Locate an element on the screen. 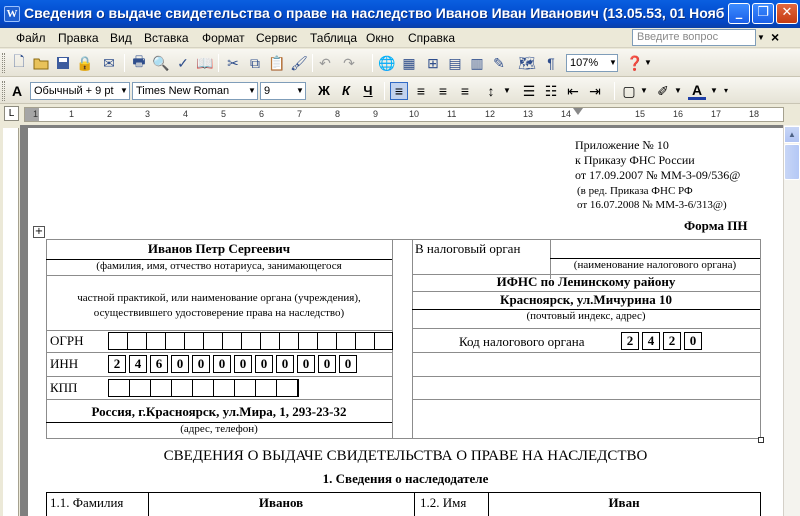 The height and width of the screenshot is (516, 800). menu-help: Справка is located at coordinates (431, 38).